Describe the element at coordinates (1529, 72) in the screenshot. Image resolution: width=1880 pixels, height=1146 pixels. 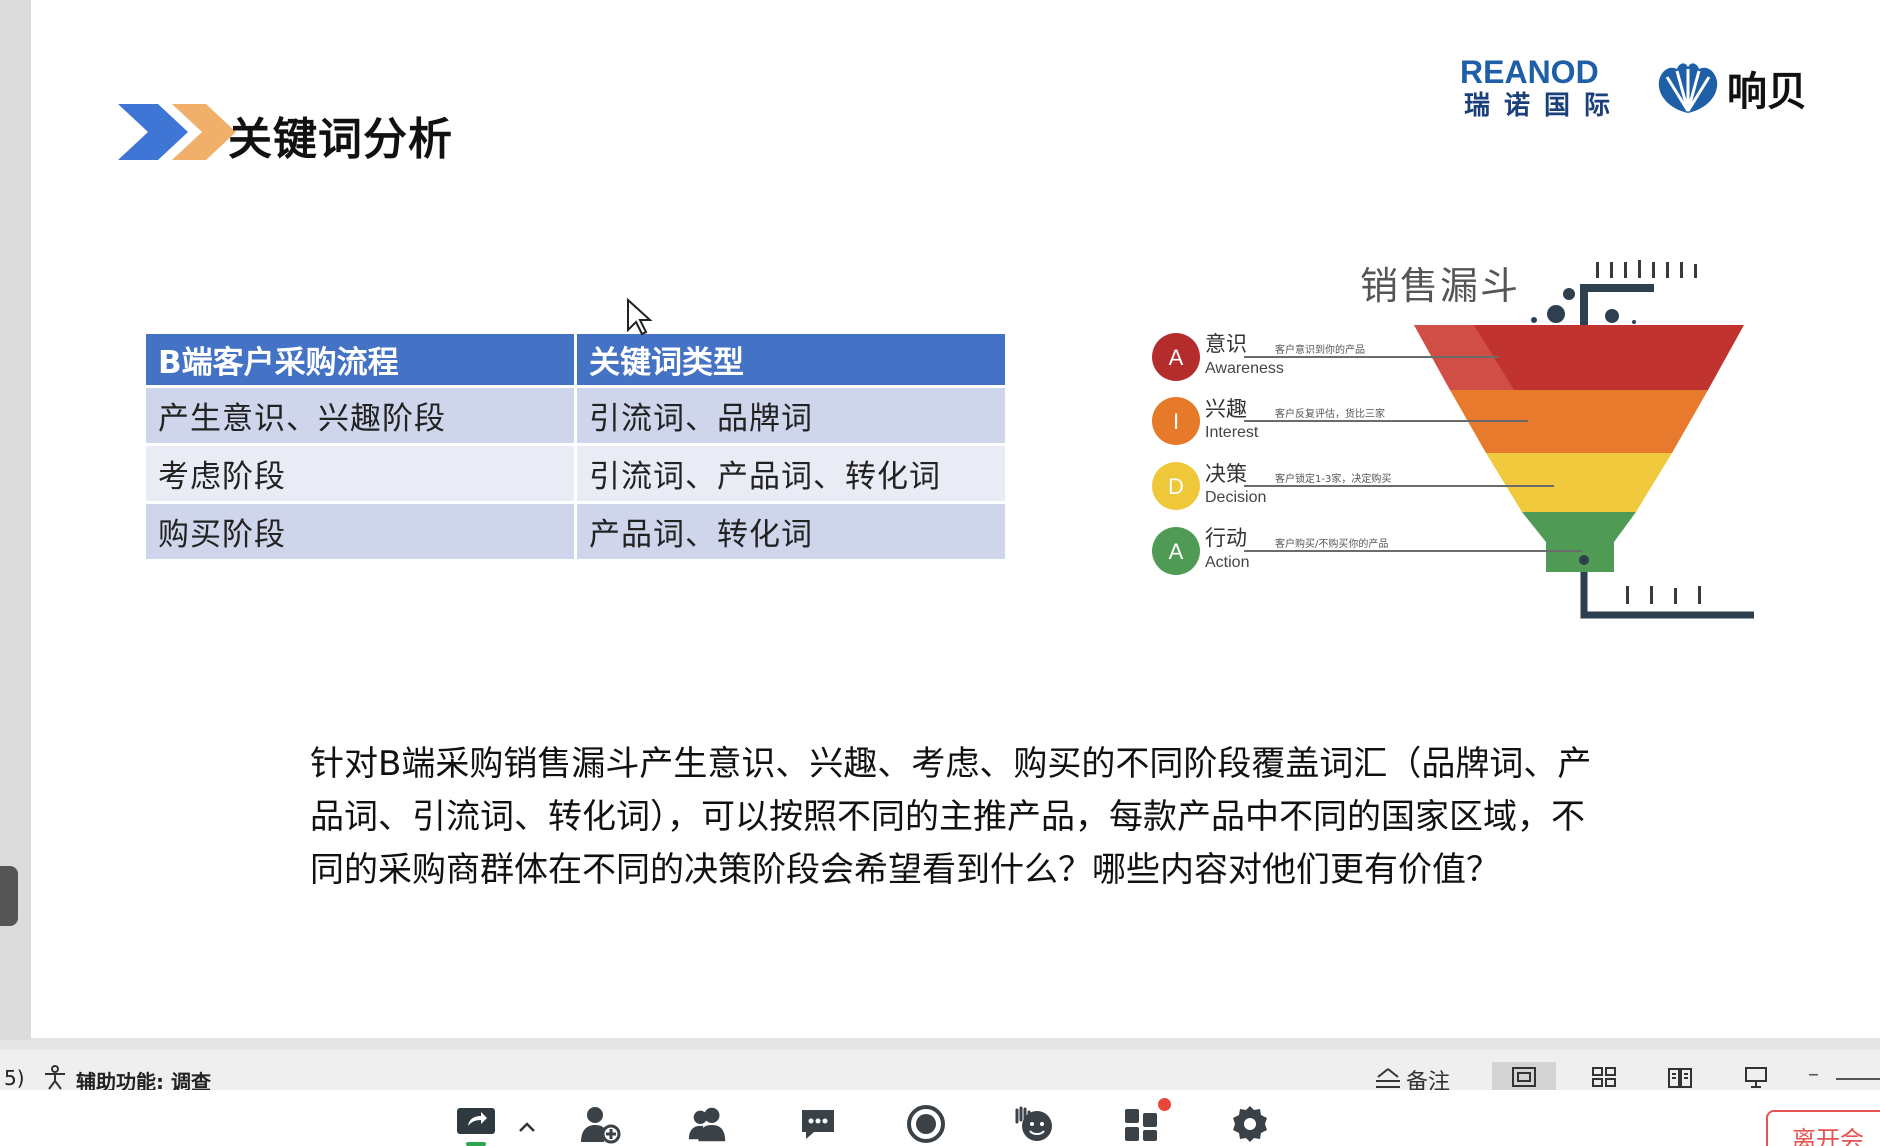
I see `reanod-logo-brand: REANOD` at that location.